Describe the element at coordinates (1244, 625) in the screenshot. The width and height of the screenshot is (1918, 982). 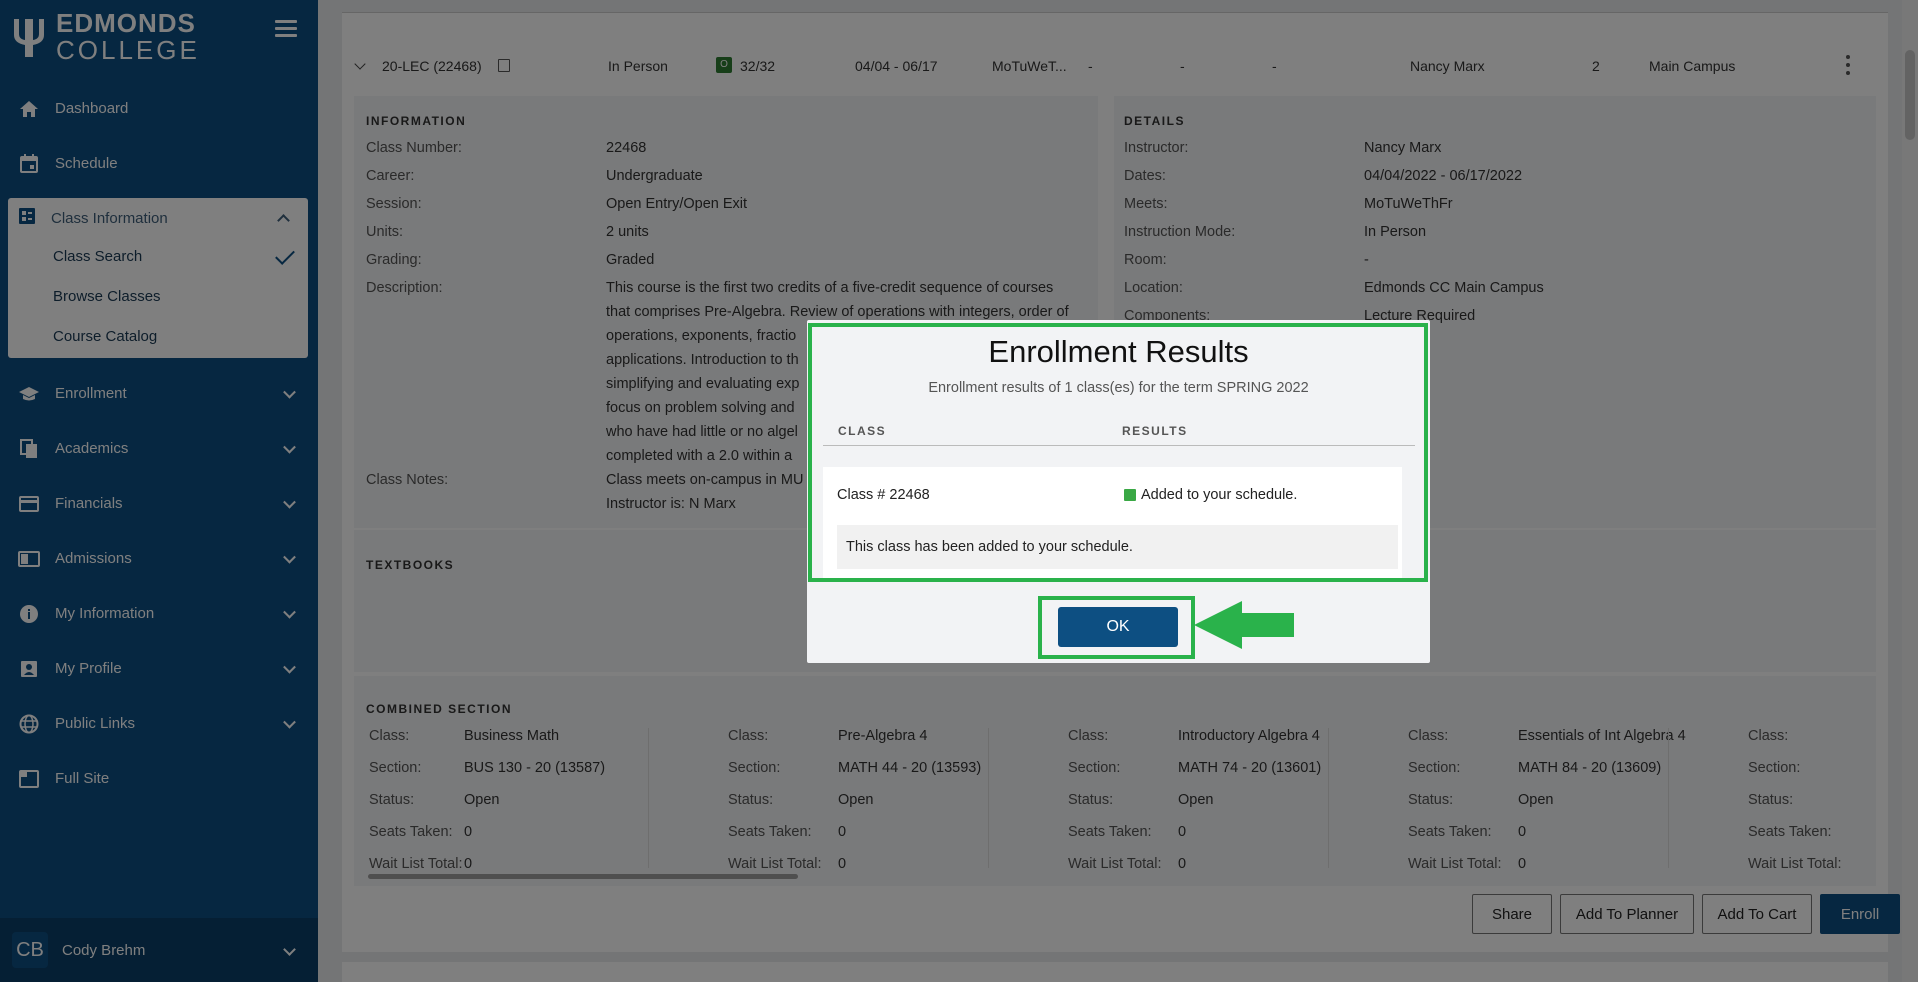
I see `pointer-arrow-icon` at that location.